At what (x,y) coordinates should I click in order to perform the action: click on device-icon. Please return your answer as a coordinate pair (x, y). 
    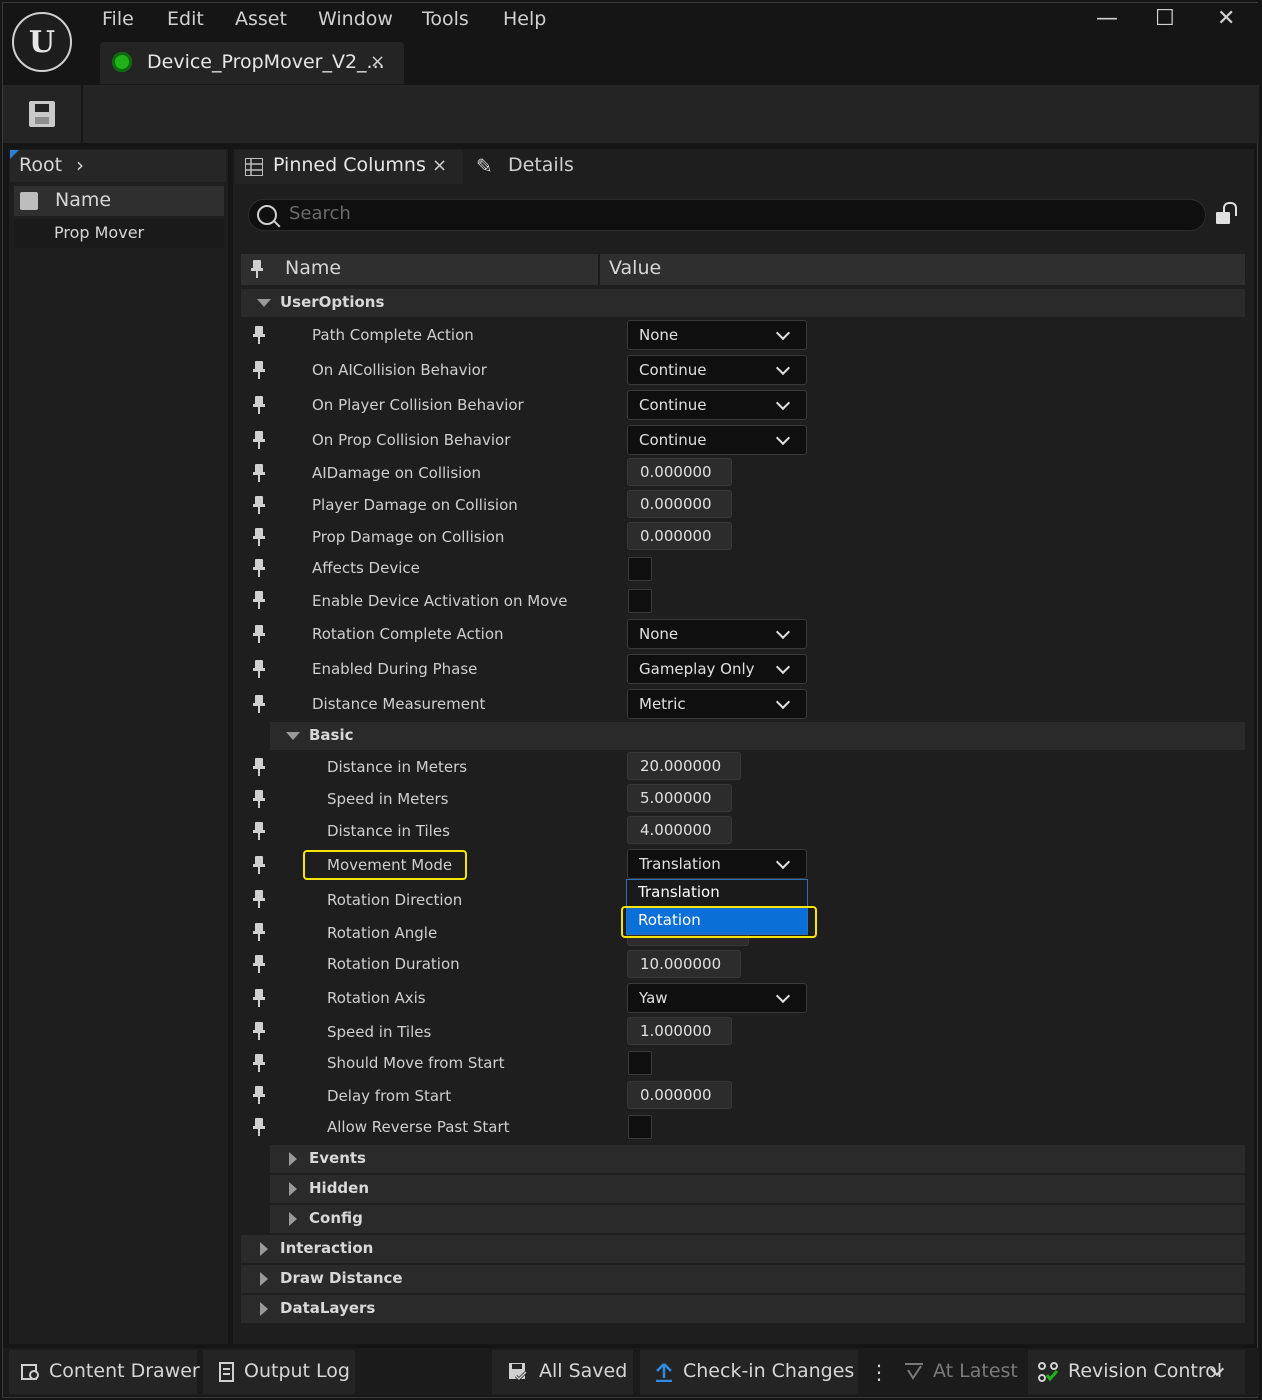
    Looking at the image, I should click on (122, 62).